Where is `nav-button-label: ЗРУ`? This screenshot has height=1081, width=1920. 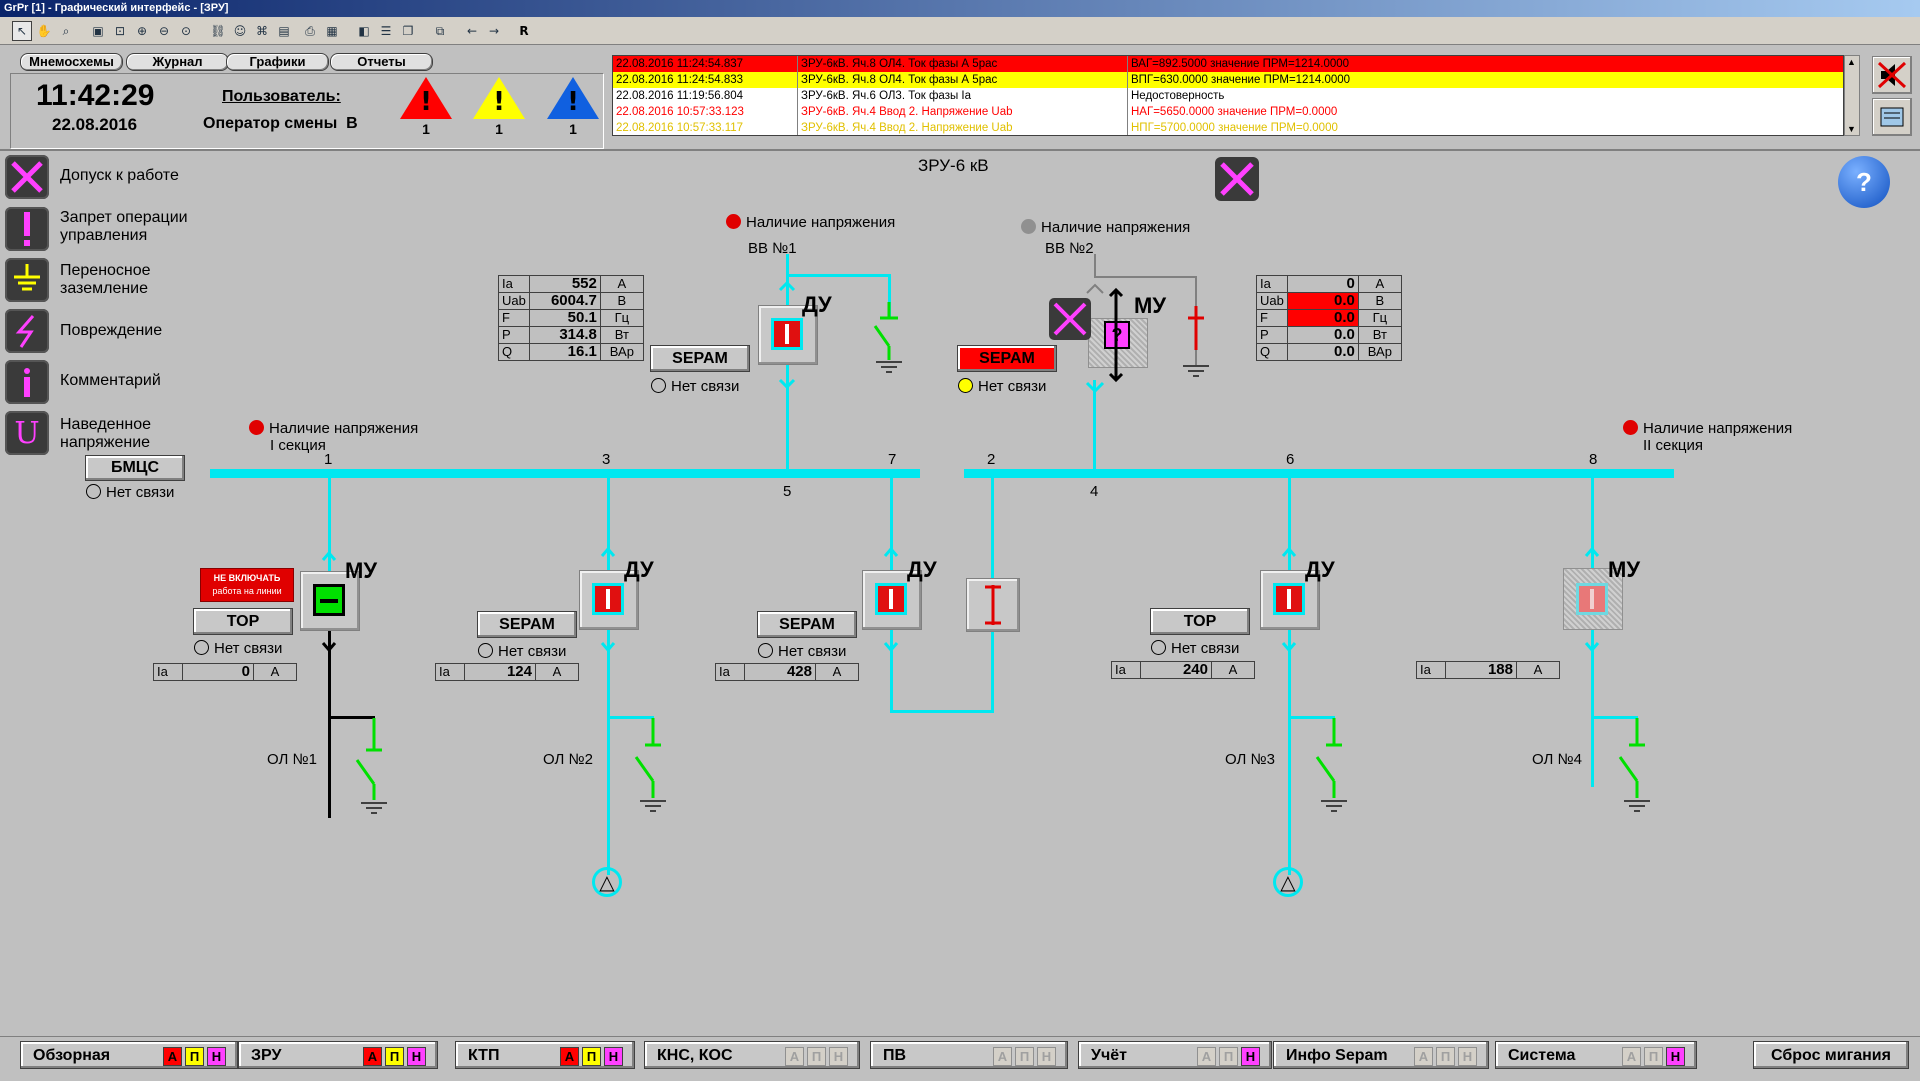
nav-button-label: ЗРУ is located at coordinates (266, 1055).